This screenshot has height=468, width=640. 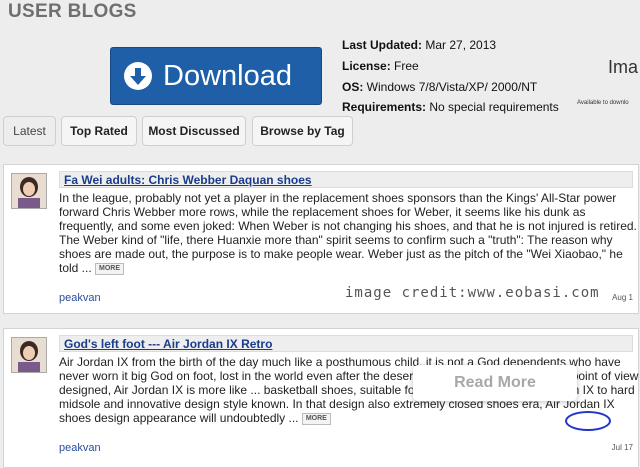 I want to click on post-title-link: Fa Wei adults: Chris Webber Daquan shoes, so click(x=346, y=179).